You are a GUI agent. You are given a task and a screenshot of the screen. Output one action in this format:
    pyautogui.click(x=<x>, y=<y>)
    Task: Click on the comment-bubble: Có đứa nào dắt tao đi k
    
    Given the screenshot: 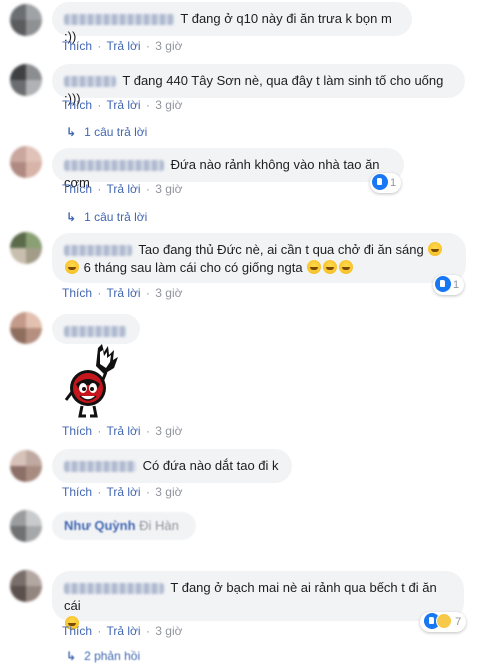 What is the action you would take?
    pyautogui.click(x=172, y=466)
    